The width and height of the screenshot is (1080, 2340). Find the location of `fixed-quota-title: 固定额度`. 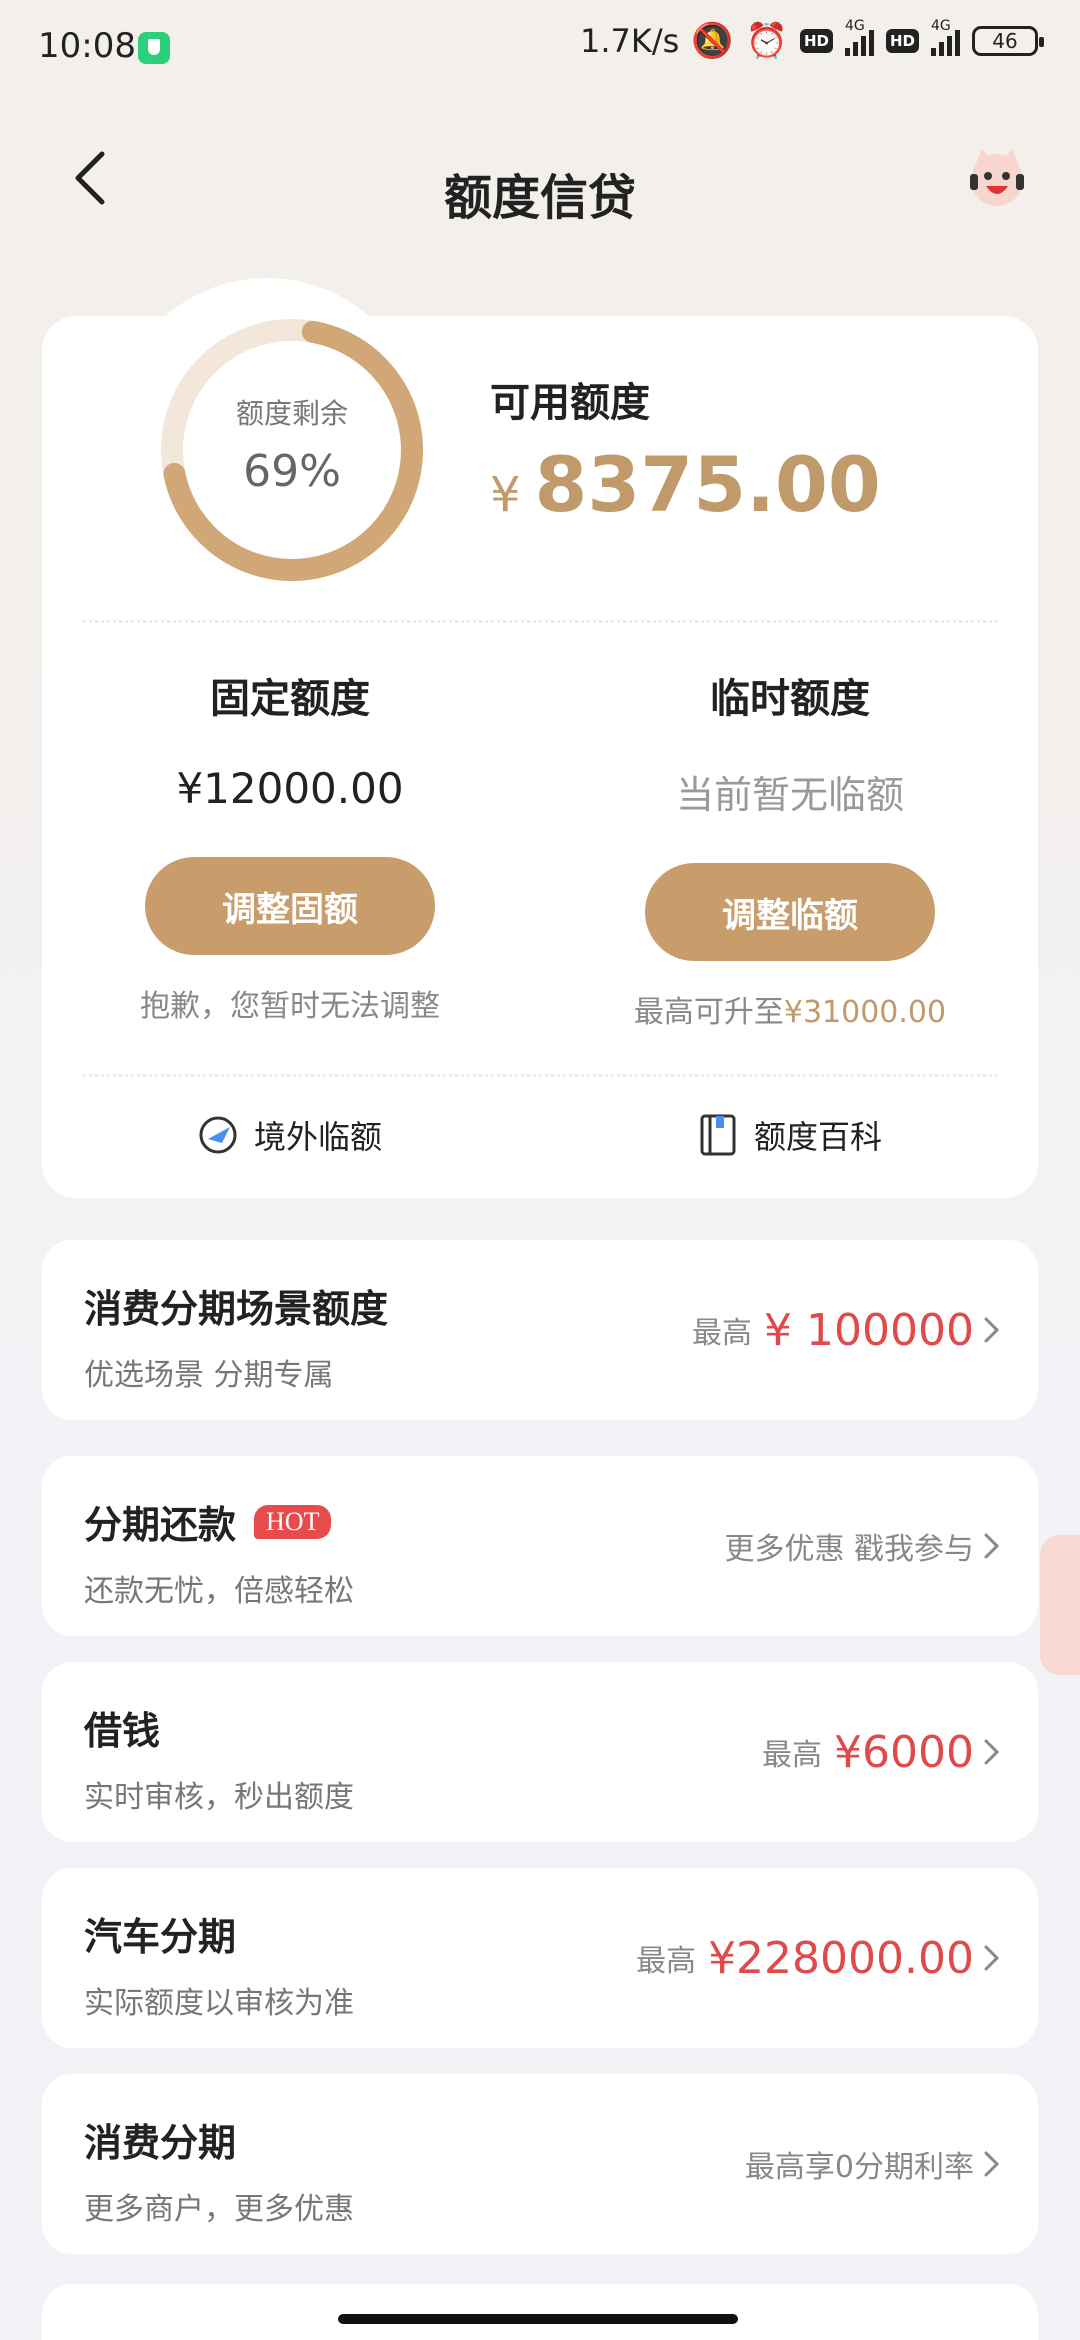

fixed-quota-title: 固定额度 is located at coordinates (290, 699).